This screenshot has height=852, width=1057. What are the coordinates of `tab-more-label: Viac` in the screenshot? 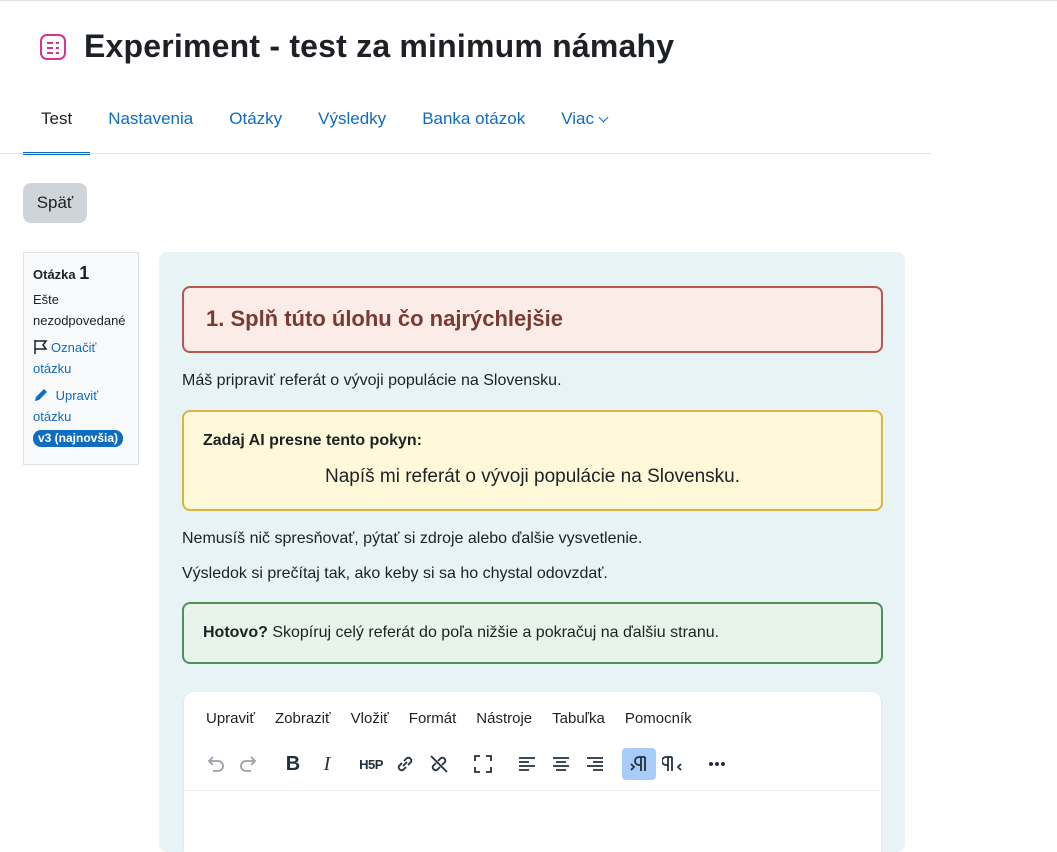 It's located at (577, 118).